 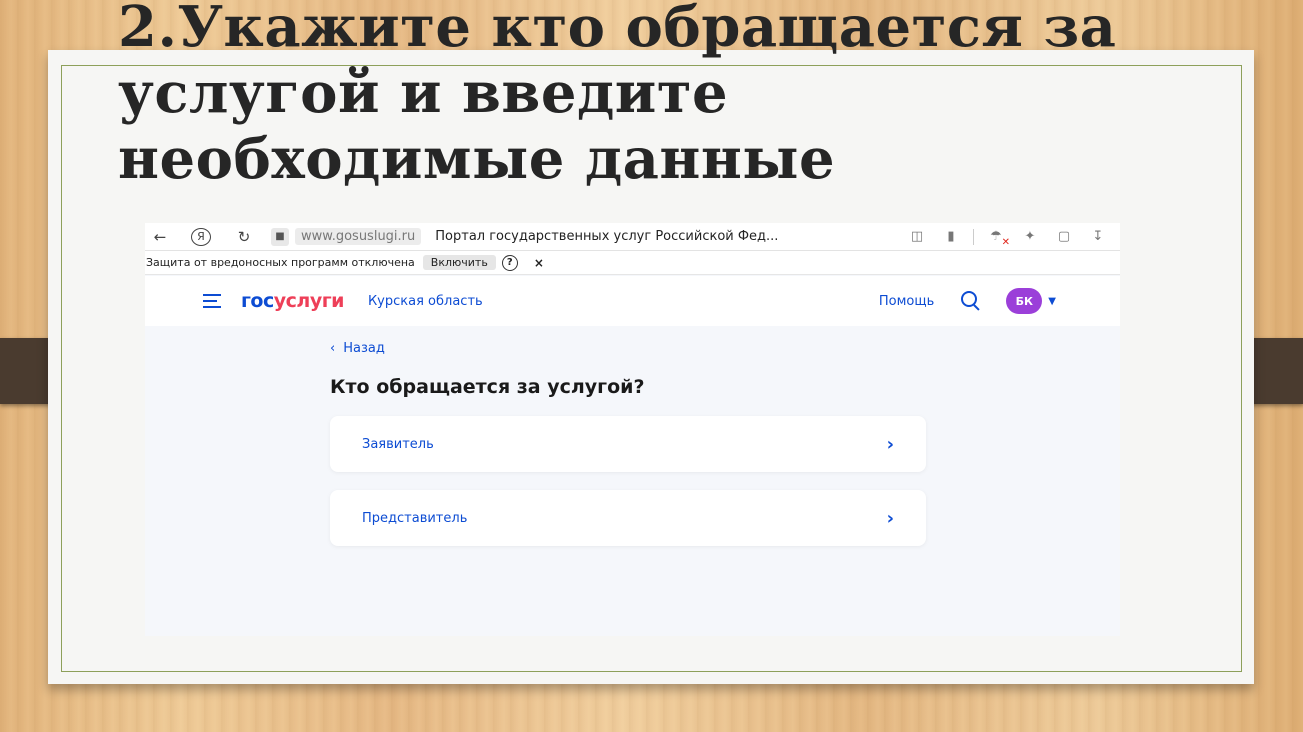 I want to click on option-label: Заявитель, so click(x=398, y=444).